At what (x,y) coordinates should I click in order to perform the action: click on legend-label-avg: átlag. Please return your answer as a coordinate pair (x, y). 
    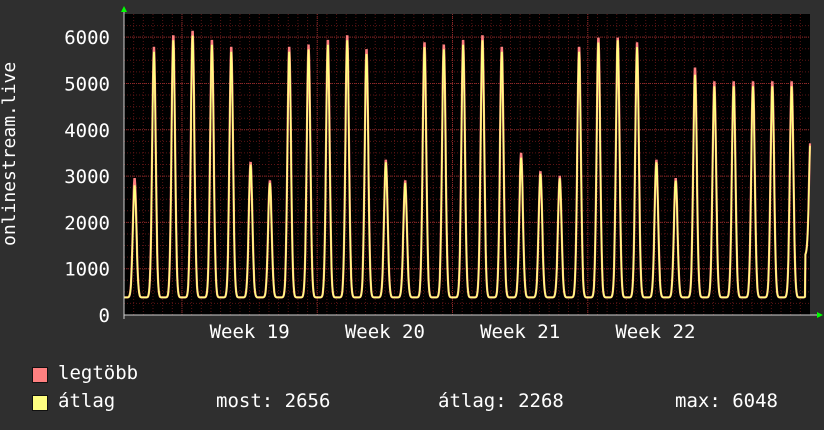
    Looking at the image, I should click on (87, 401).